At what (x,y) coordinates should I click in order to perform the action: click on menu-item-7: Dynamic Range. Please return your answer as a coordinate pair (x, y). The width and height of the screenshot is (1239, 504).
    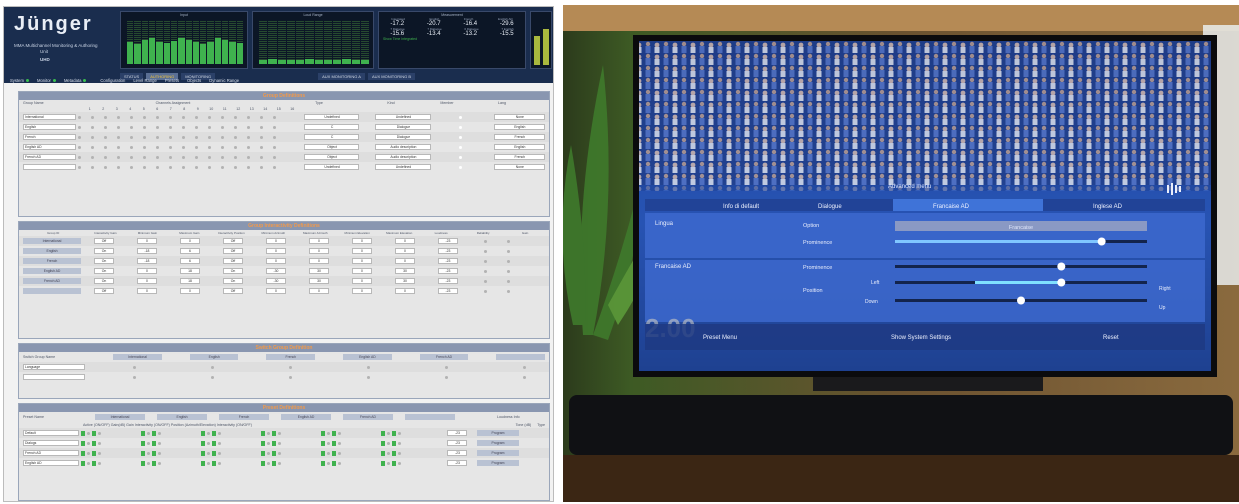
    Looking at the image, I should click on (224, 80).